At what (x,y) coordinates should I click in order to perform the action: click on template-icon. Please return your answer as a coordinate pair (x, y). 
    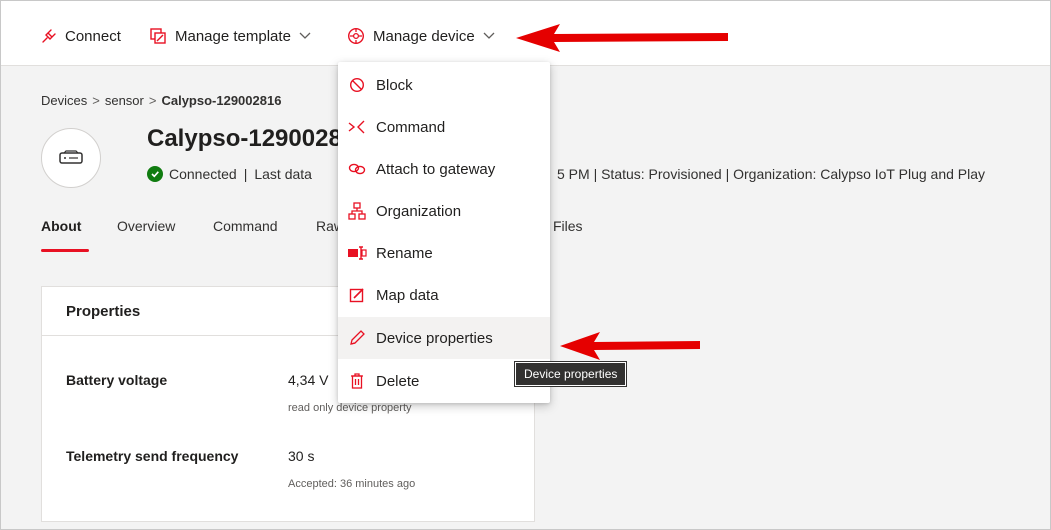
    Looking at the image, I should click on (158, 36).